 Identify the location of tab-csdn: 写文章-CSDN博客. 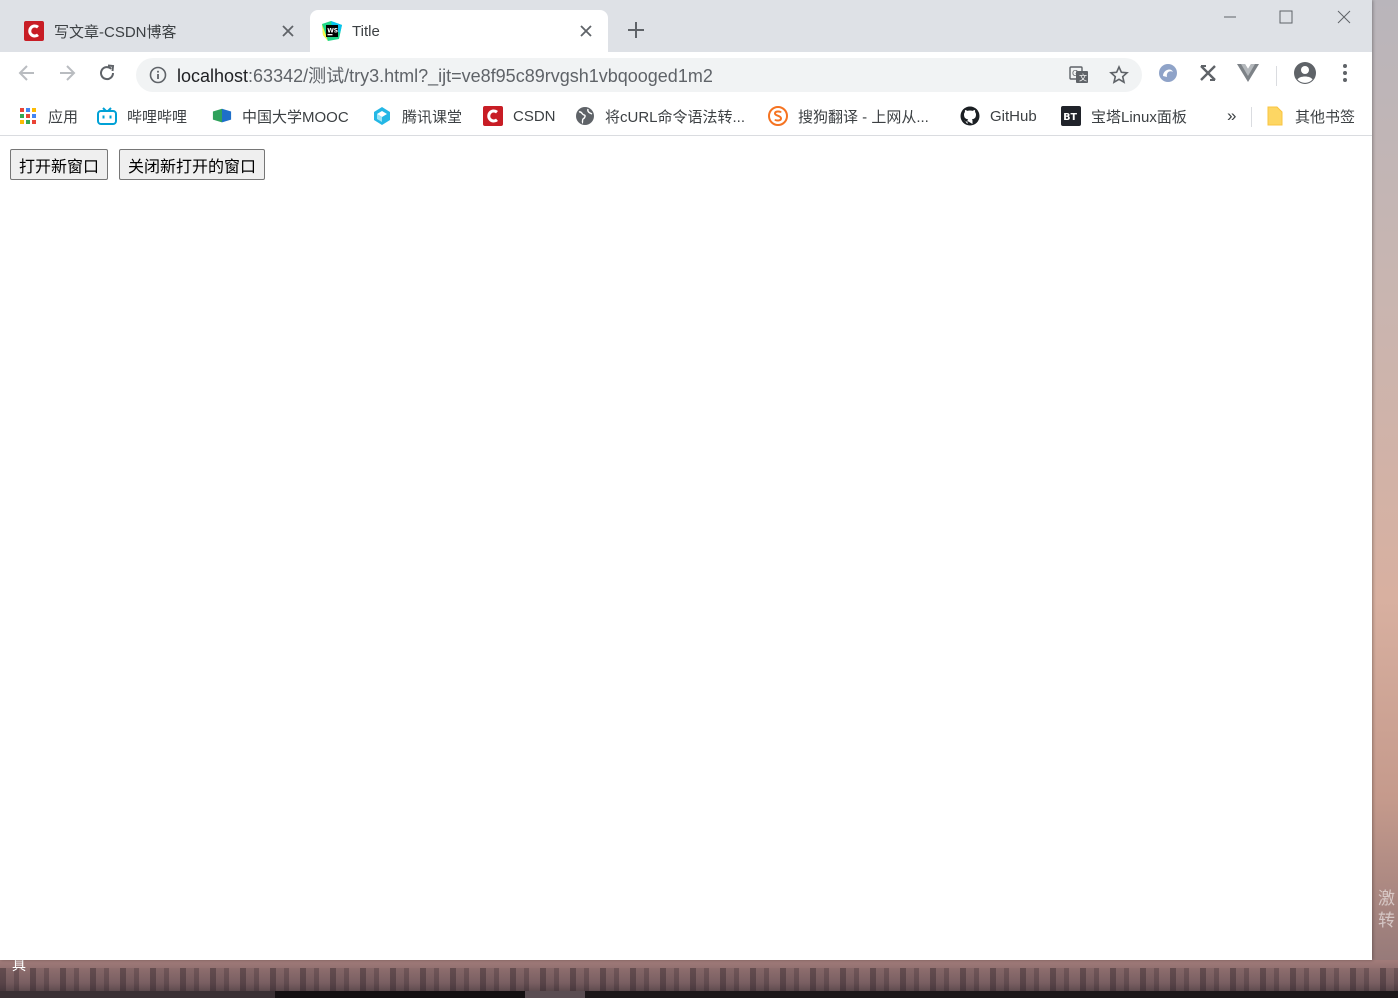
(160, 31).